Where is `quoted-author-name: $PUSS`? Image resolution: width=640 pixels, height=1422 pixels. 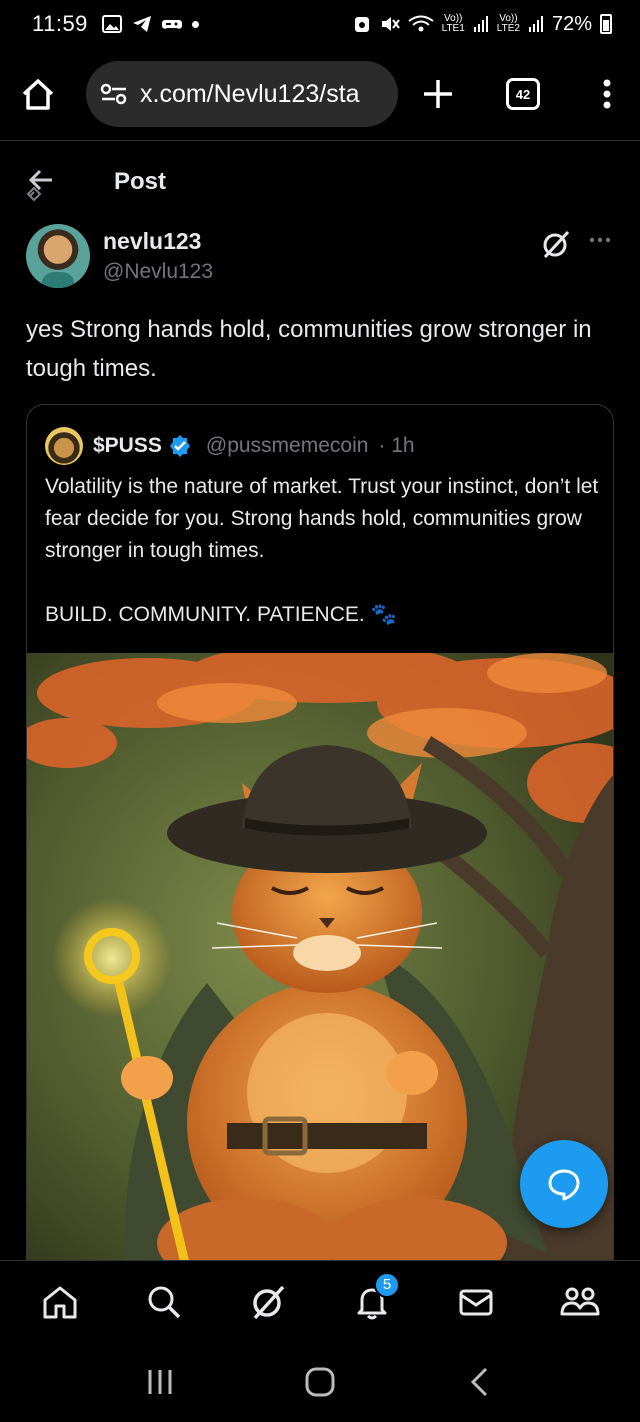 quoted-author-name: $PUSS is located at coordinates (127, 446).